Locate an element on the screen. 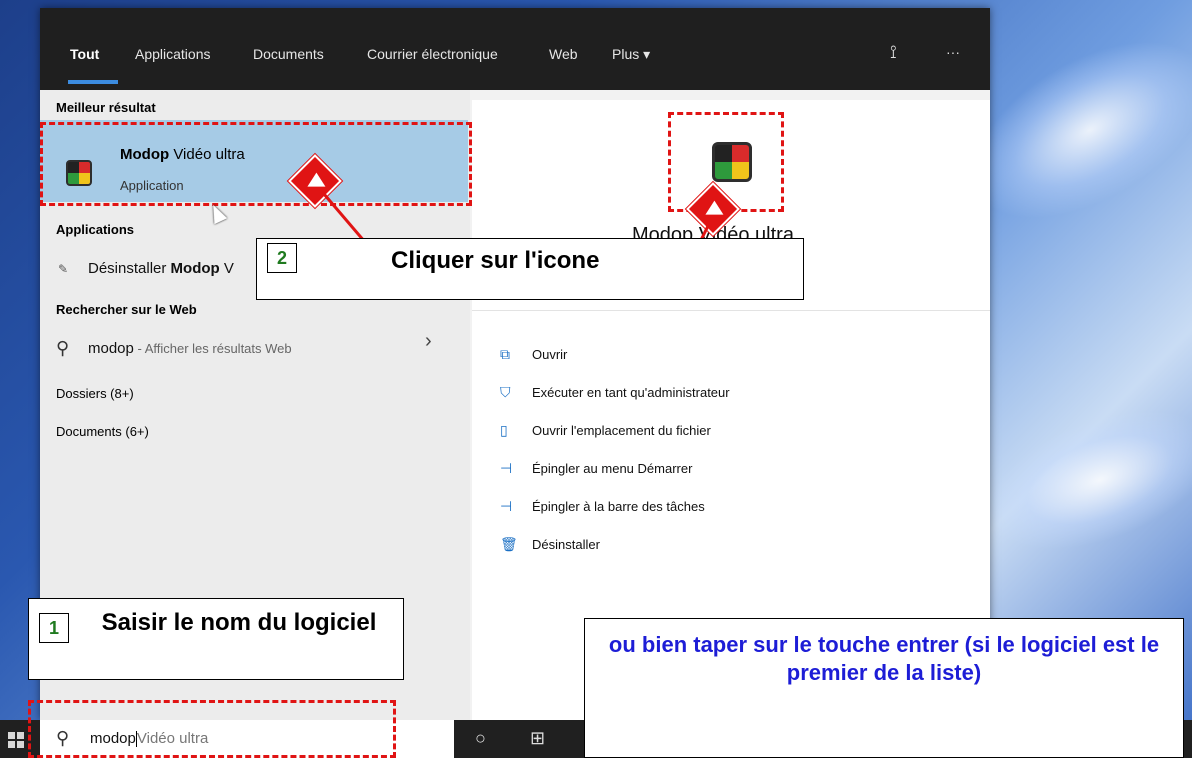 The image size is (1192, 758). best-match-heading: Meilleur résultat is located at coordinates (106, 107).